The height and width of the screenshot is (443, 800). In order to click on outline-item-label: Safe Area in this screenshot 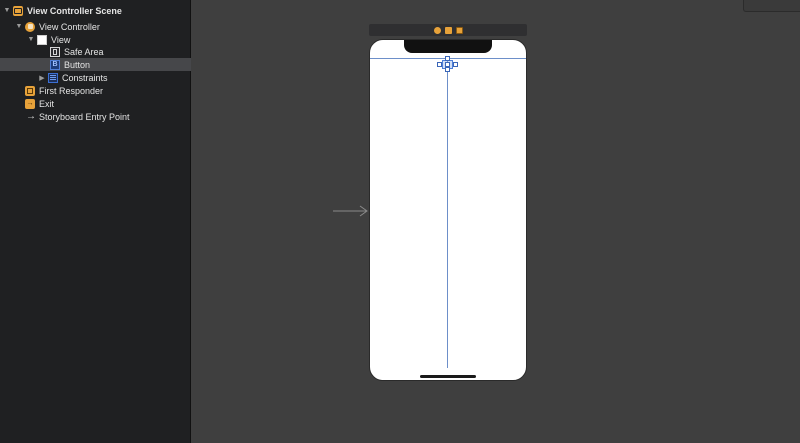, I will do `click(84, 51)`.